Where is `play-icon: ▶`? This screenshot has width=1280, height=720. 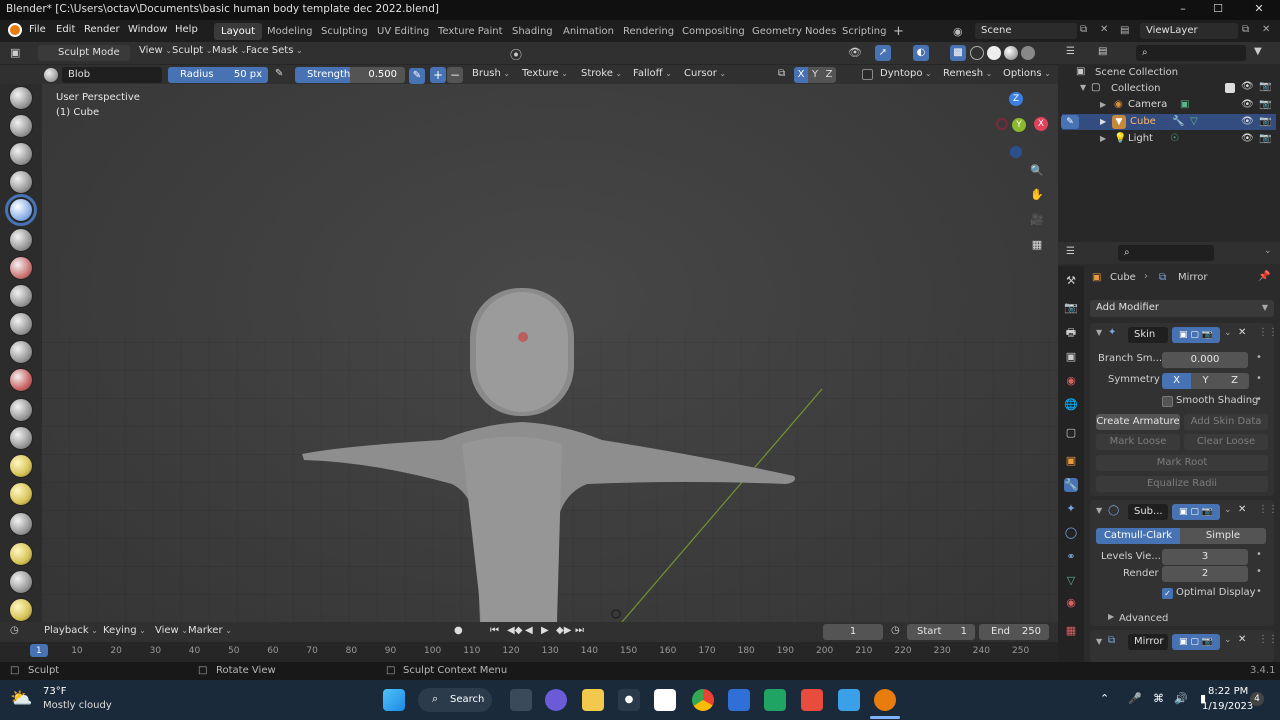 play-icon: ▶ is located at coordinates (545, 630).